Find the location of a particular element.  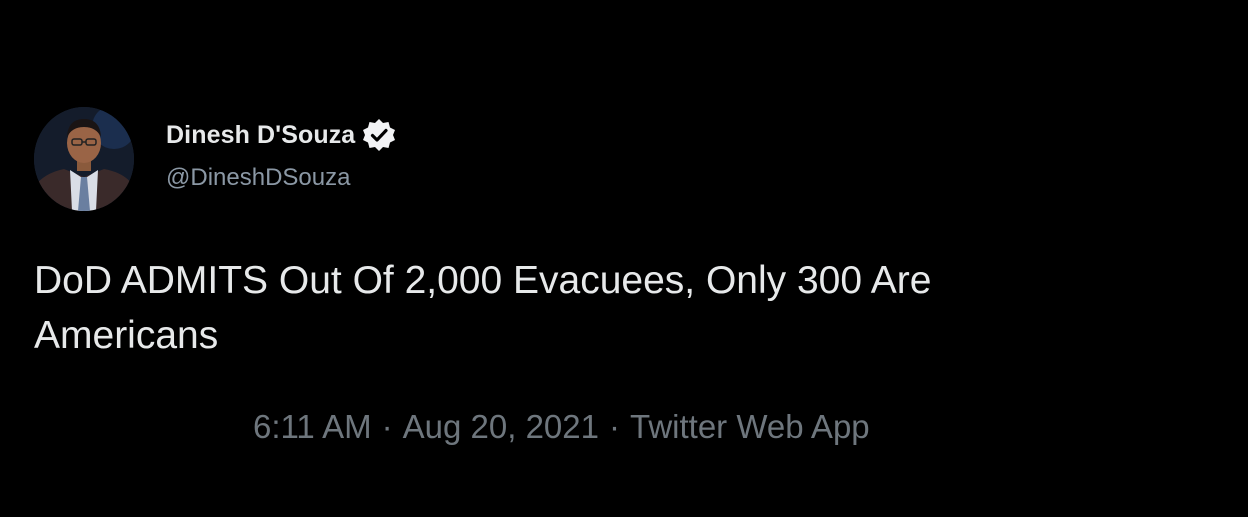

verified-badge-icon is located at coordinates (379, 135).